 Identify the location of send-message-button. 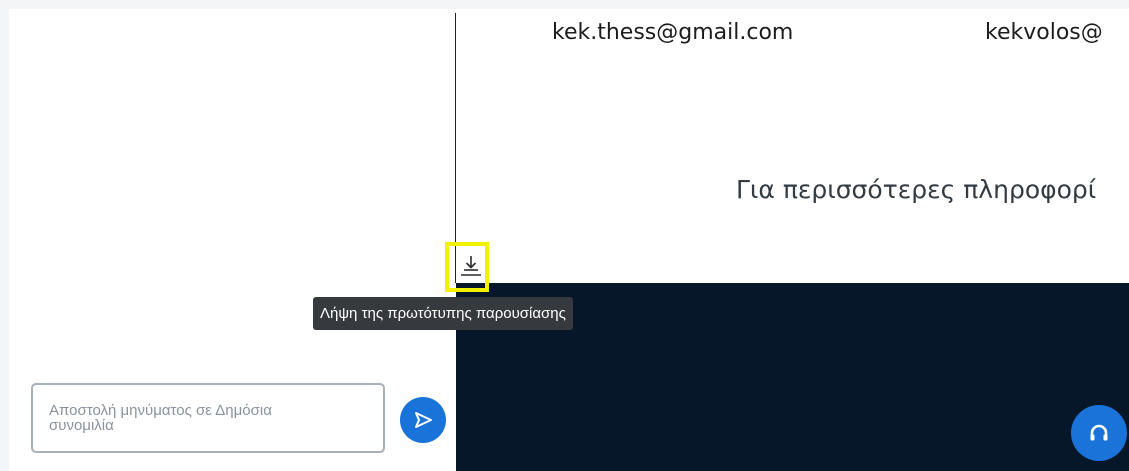
(423, 420).